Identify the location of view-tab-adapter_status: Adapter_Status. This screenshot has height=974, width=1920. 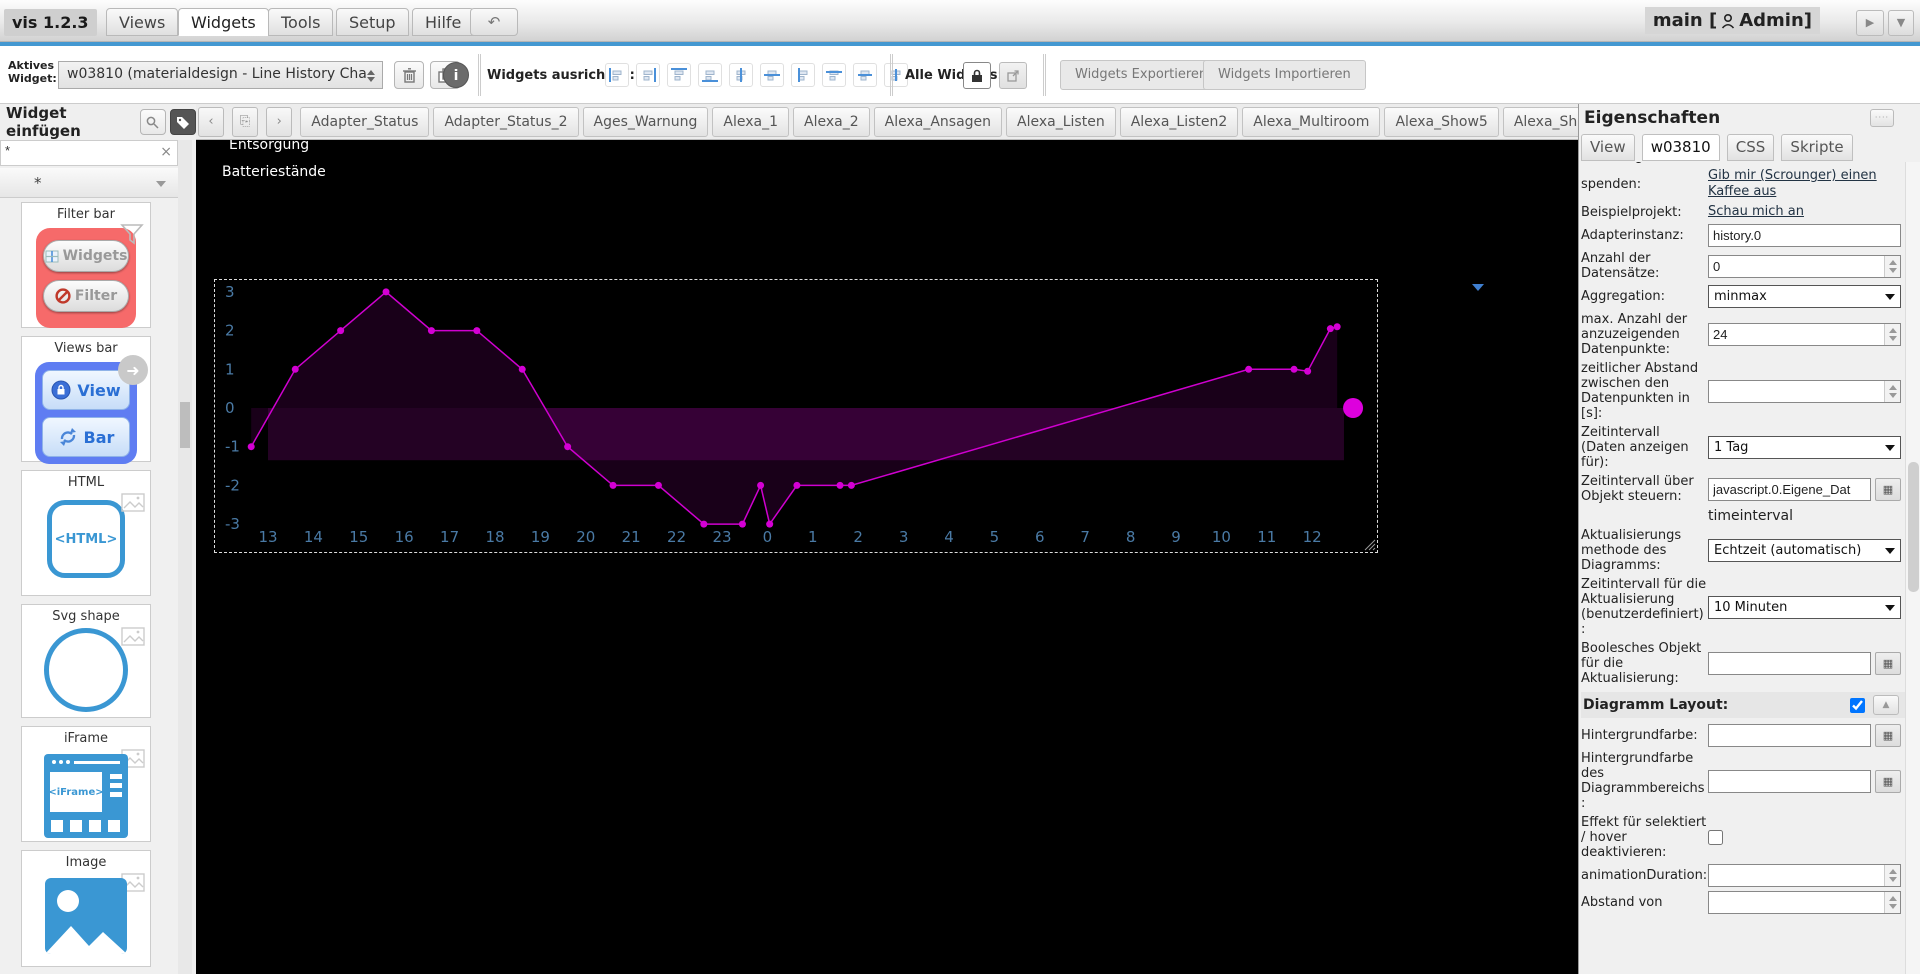
(365, 122).